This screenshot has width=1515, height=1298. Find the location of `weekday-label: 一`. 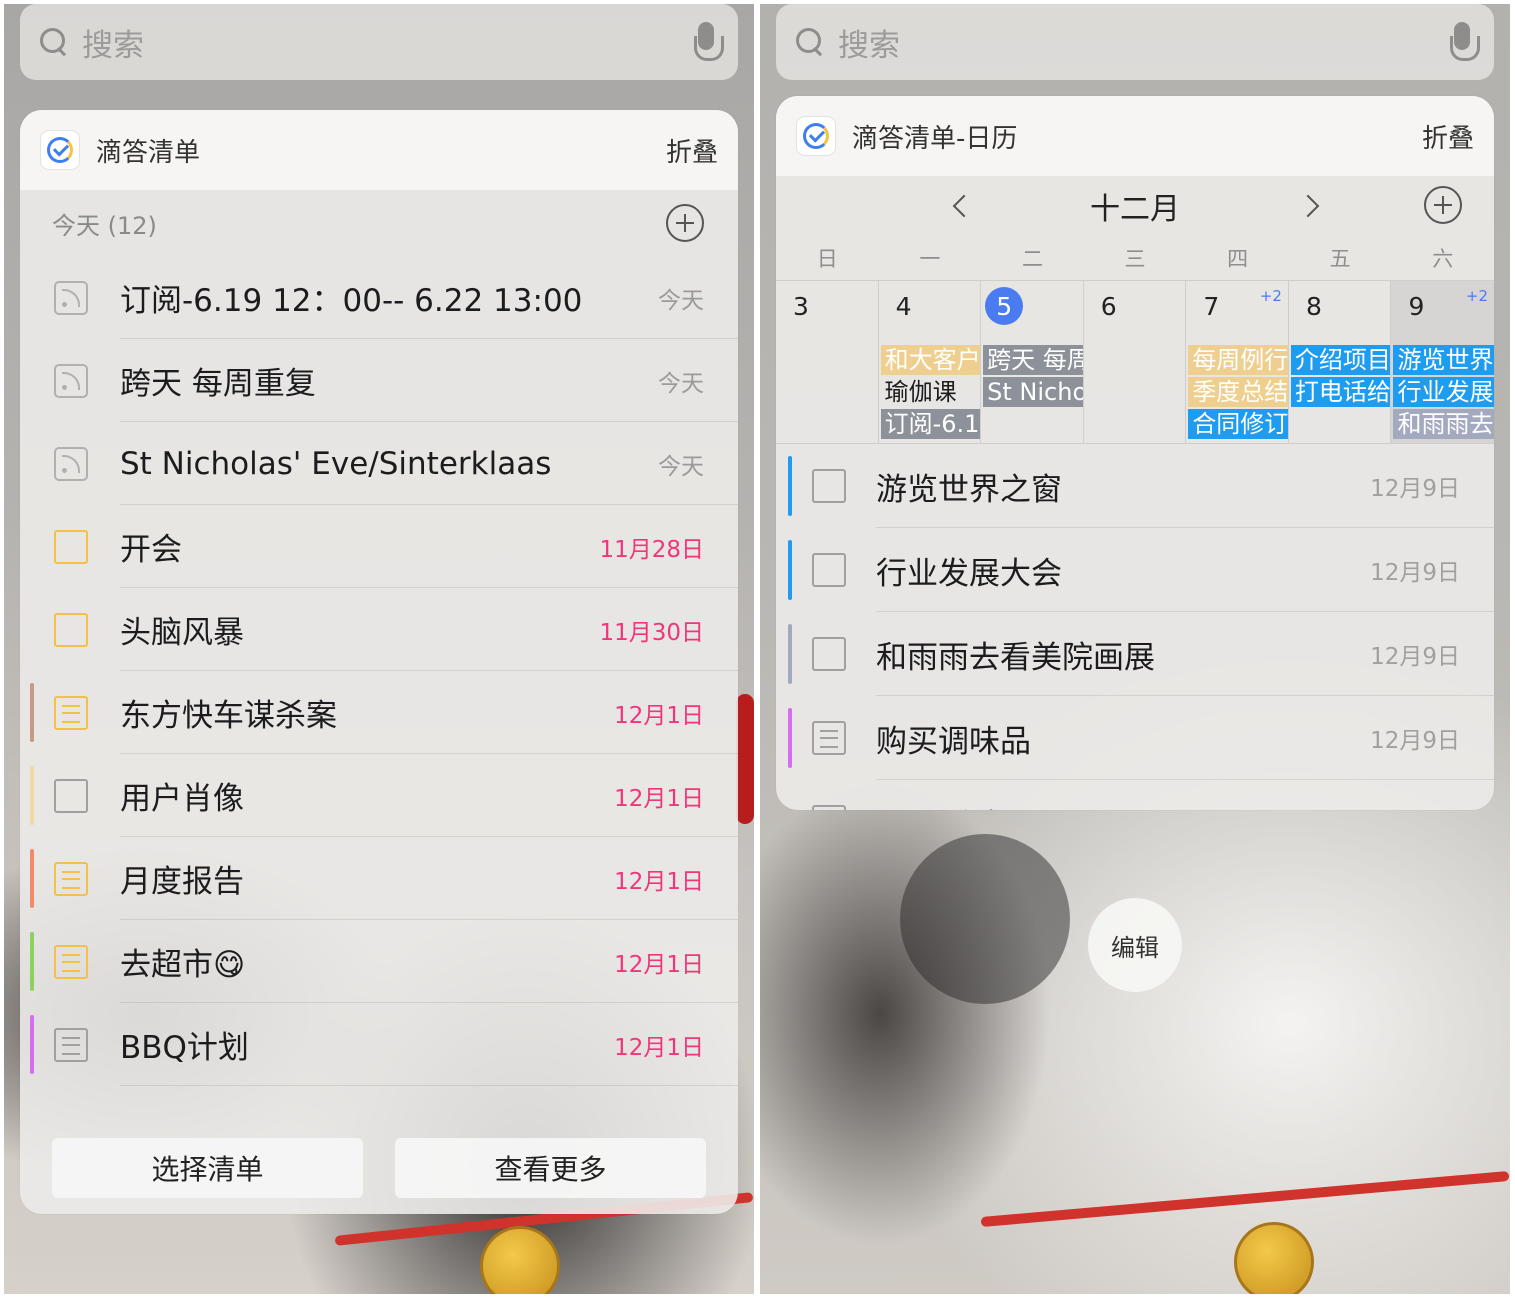

weekday-label: 一 is located at coordinates (930, 259).